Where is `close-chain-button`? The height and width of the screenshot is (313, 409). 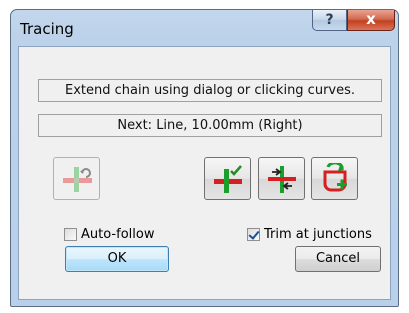
close-chain-button is located at coordinates (334, 178).